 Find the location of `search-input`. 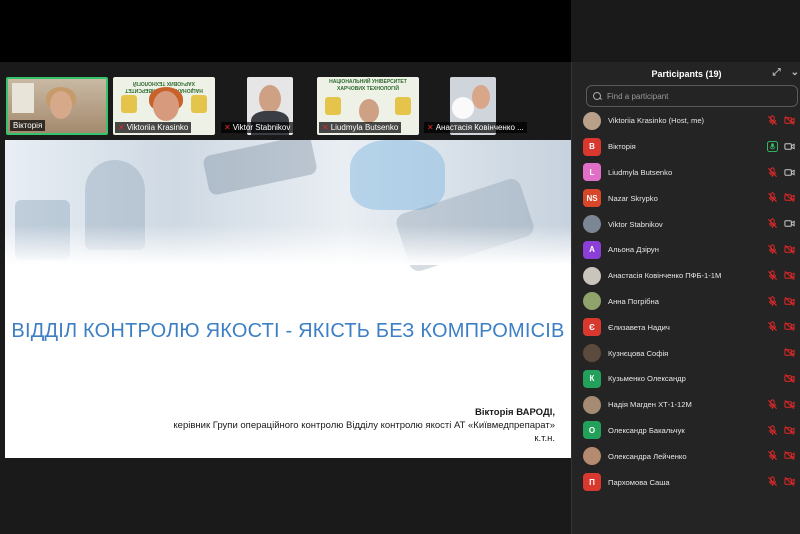

search-input is located at coordinates (697, 96).